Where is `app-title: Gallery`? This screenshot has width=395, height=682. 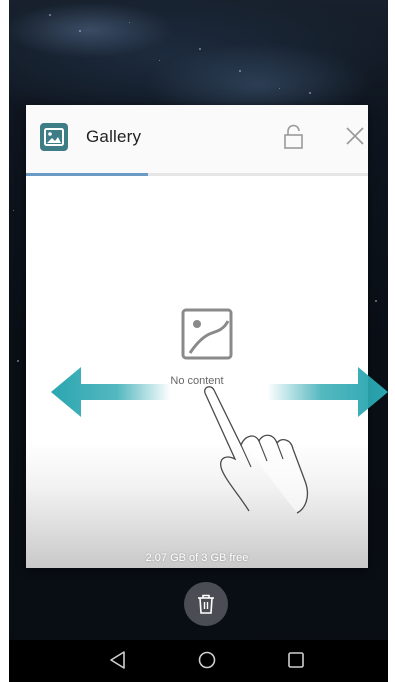 app-title: Gallery is located at coordinates (114, 136).